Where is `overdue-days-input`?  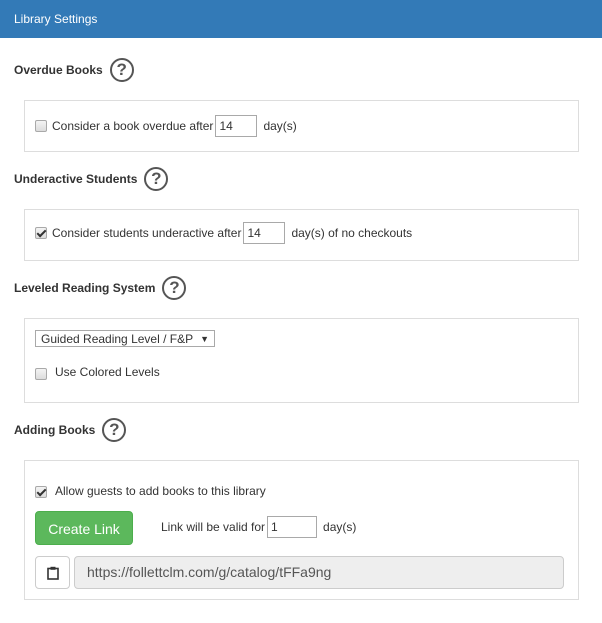
overdue-days-input is located at coordinates (236, 126).